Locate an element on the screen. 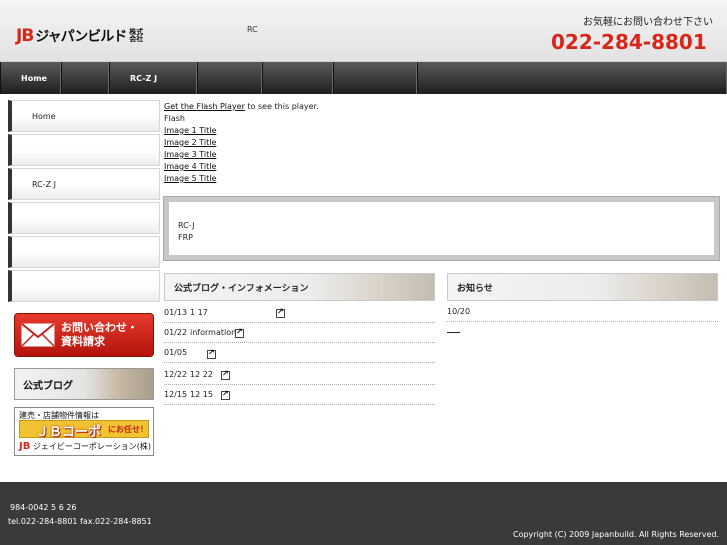  get-flash-player-link: Get the Flash Player is located at coordinates (204, 106).